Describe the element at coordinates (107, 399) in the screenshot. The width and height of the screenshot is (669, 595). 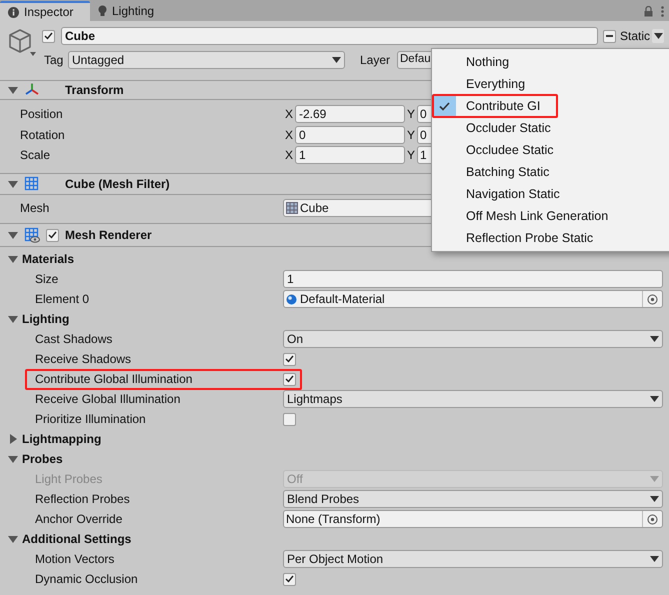
I see `property-label: Receive Global Illumination` at that location.